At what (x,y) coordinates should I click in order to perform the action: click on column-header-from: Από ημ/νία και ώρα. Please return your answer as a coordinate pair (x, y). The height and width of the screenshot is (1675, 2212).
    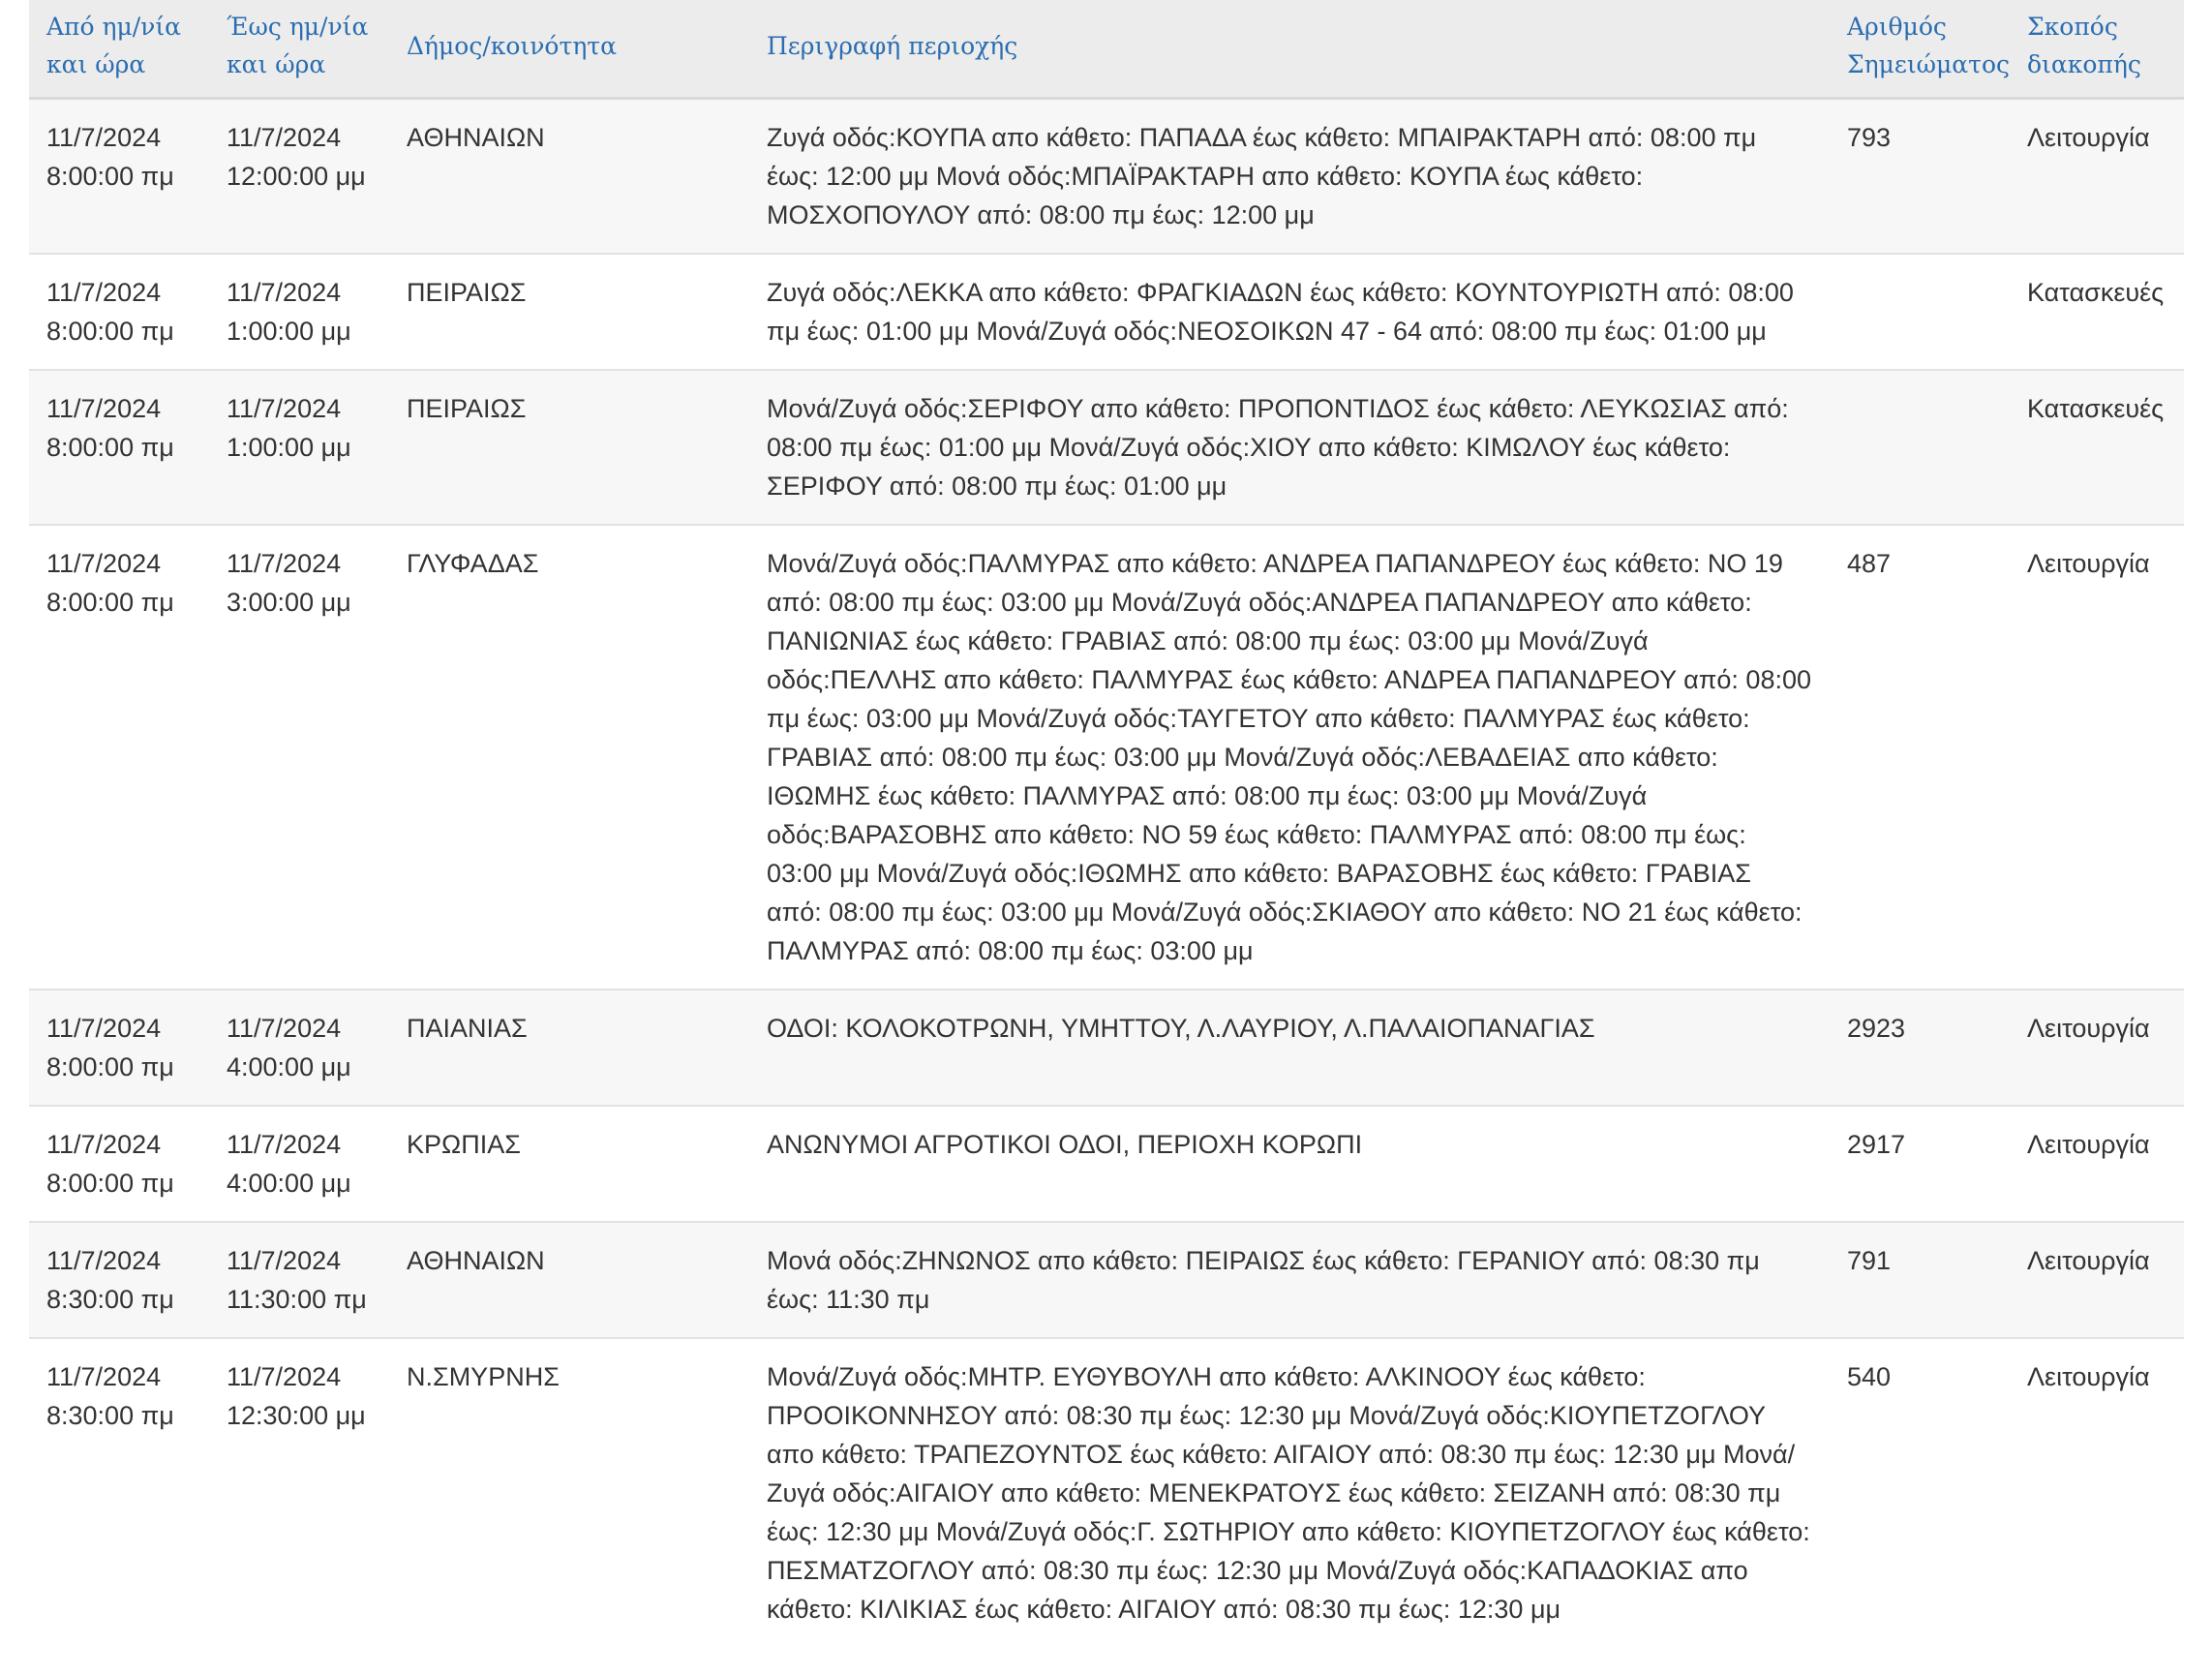
    Looking at the image, I should click on (119, 50).